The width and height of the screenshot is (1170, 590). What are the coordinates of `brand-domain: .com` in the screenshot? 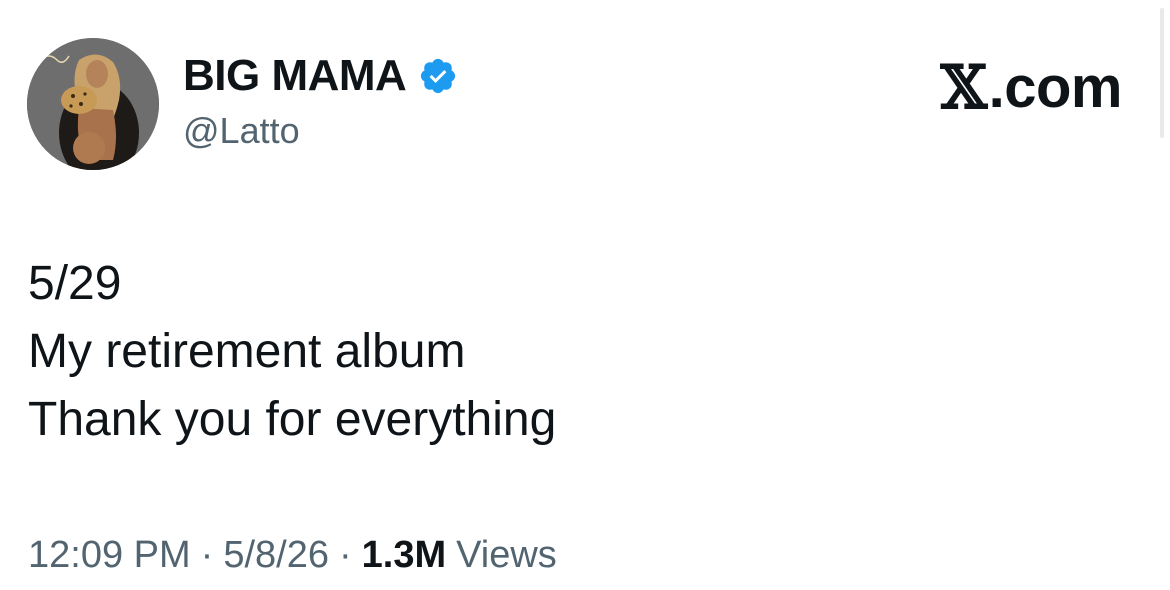 It's located at (1055, 87).